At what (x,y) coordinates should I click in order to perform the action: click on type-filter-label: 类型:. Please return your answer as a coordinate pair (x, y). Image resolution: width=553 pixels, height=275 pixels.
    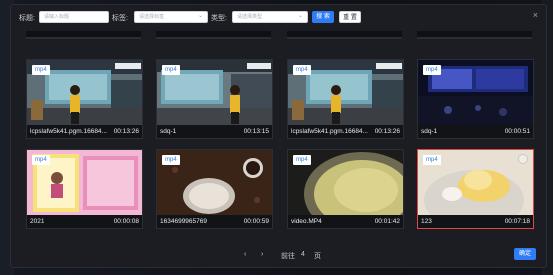
    Looking at the image, I should click on (219, 18).